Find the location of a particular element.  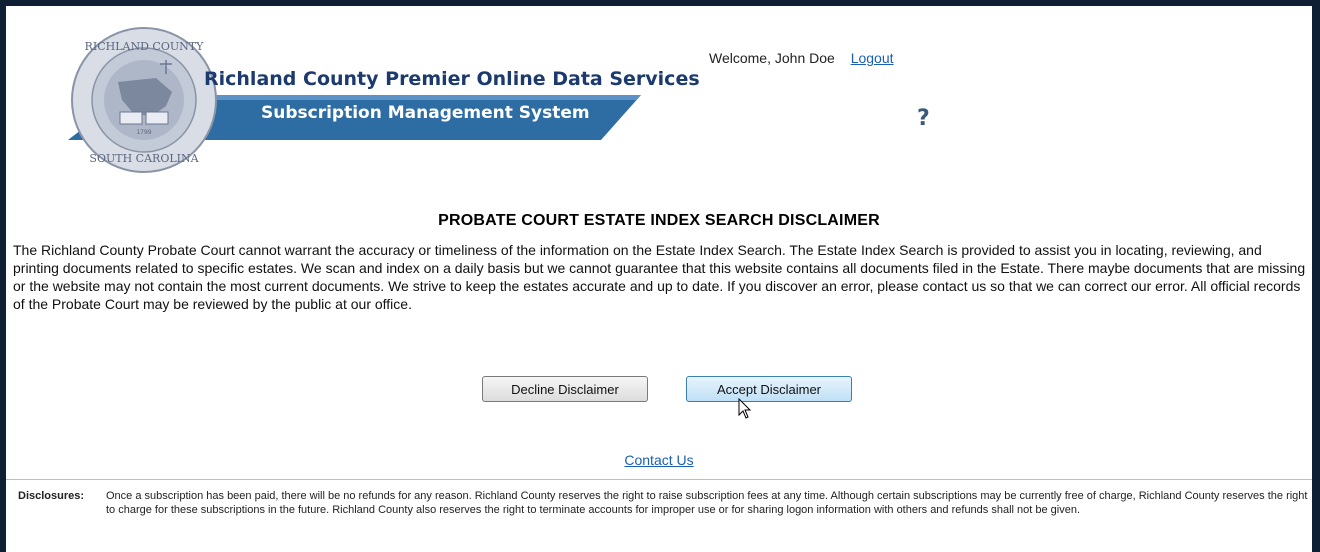

help-icon: ? is located at coordinates (923, 118).